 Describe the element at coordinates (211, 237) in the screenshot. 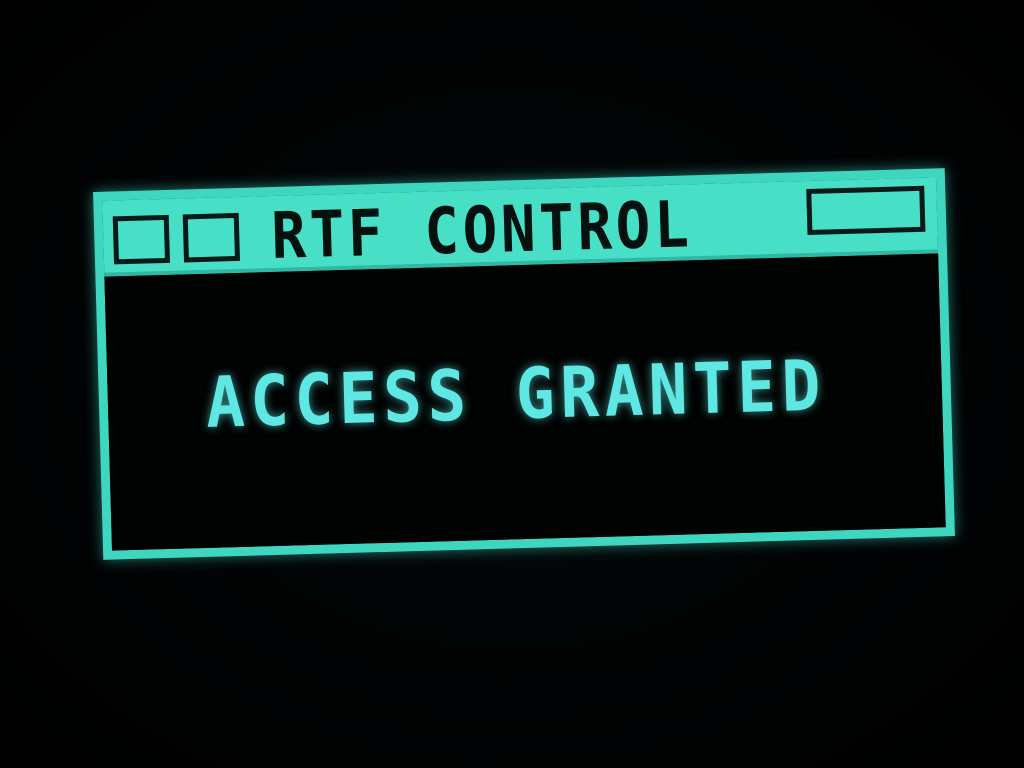

I see `zoom-box-icon` at that location.